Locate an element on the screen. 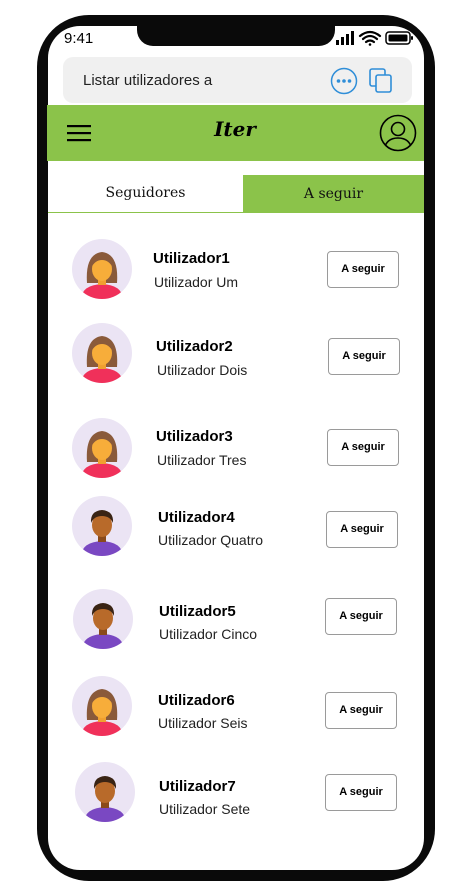  username: Utilizador3 is located at coordinates (194, 436).